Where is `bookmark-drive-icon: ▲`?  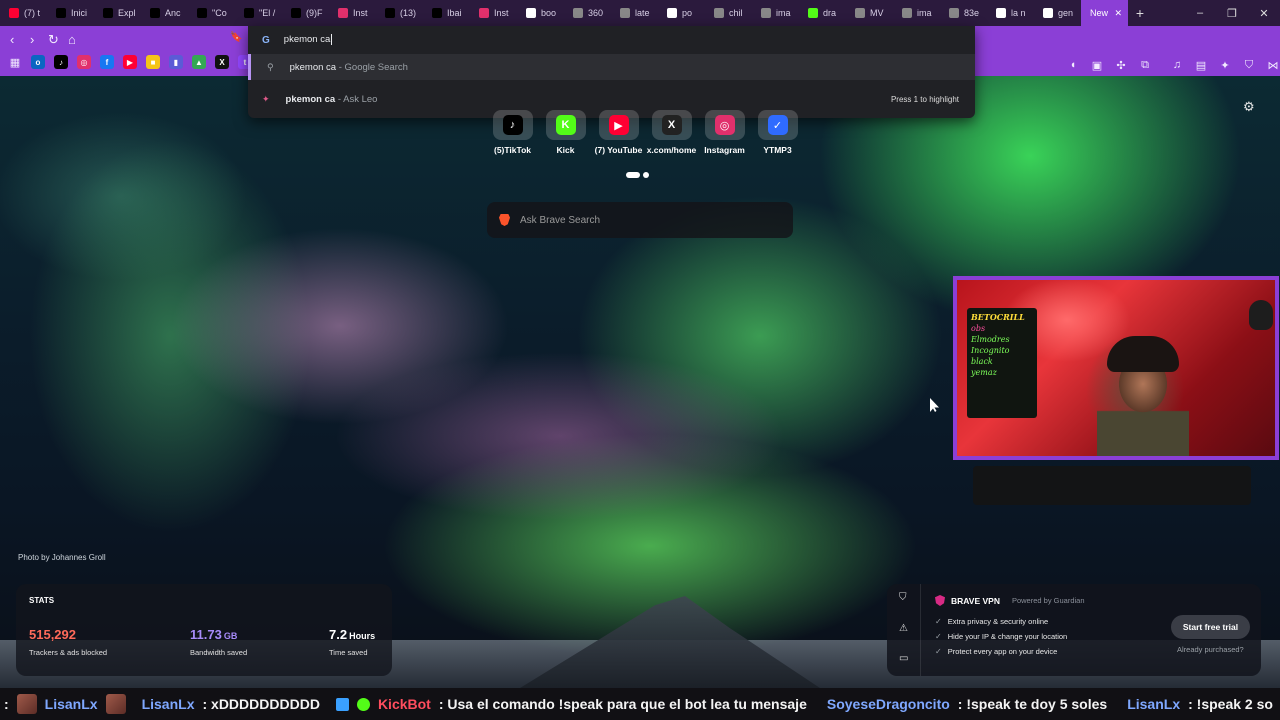
bookmark-drive-icon: ▲ is located at coordinates (199, 62).